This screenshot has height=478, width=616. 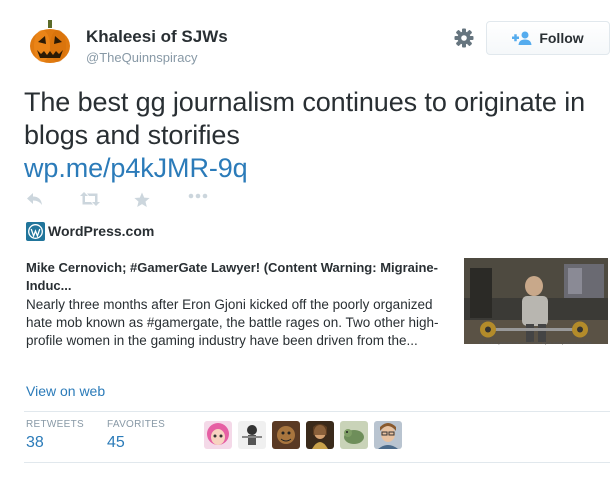 What do you see at coordinates (136, 424) in the screenshot?
I see `favorites-label: FAVORITES` at bounding box center [136, 424].